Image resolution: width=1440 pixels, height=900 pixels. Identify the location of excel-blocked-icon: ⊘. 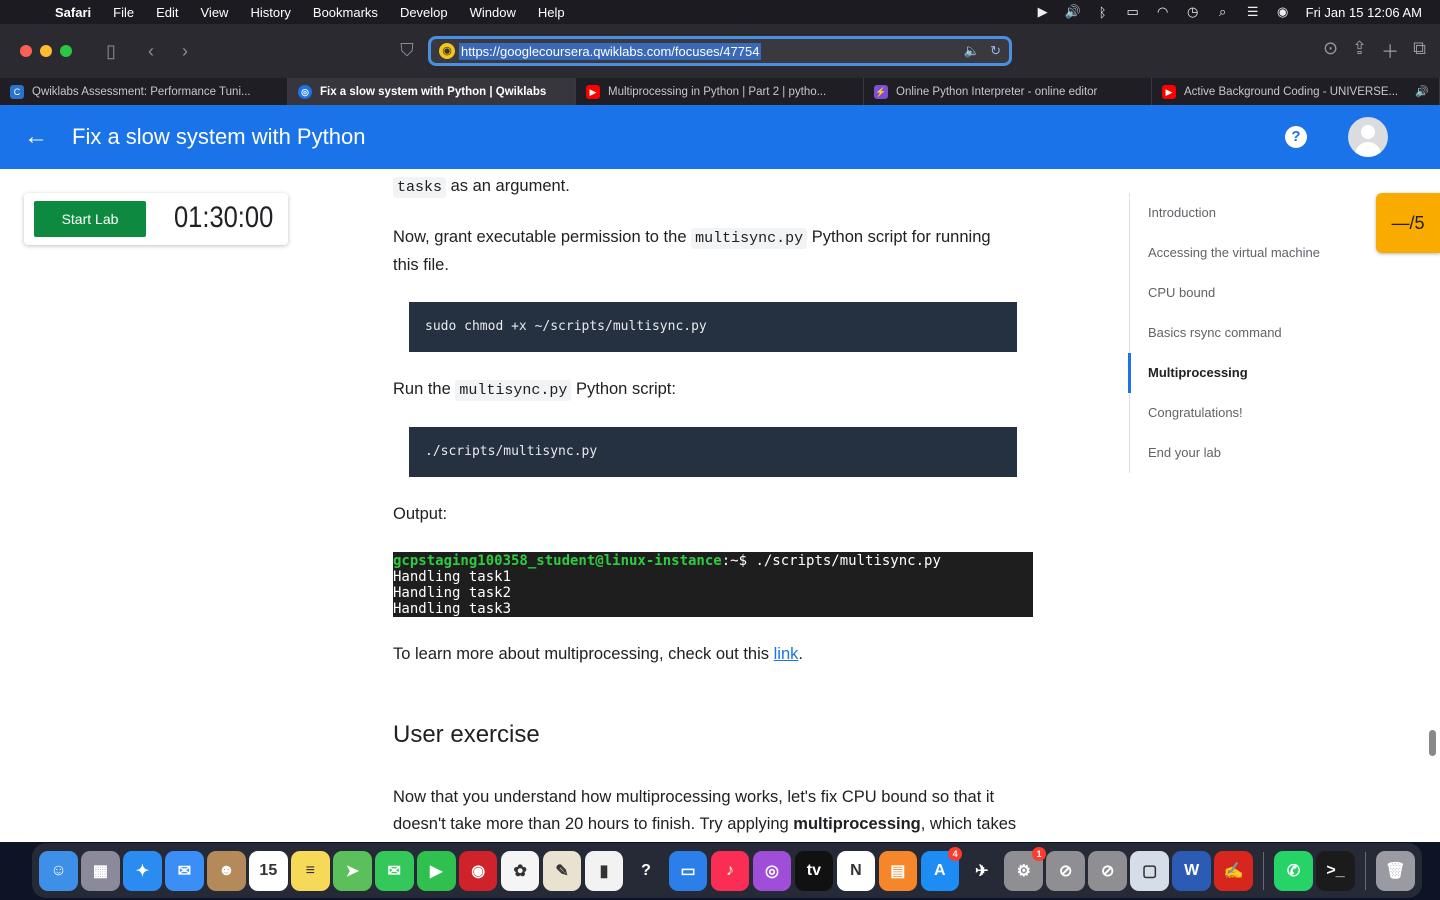
(1107, 870).